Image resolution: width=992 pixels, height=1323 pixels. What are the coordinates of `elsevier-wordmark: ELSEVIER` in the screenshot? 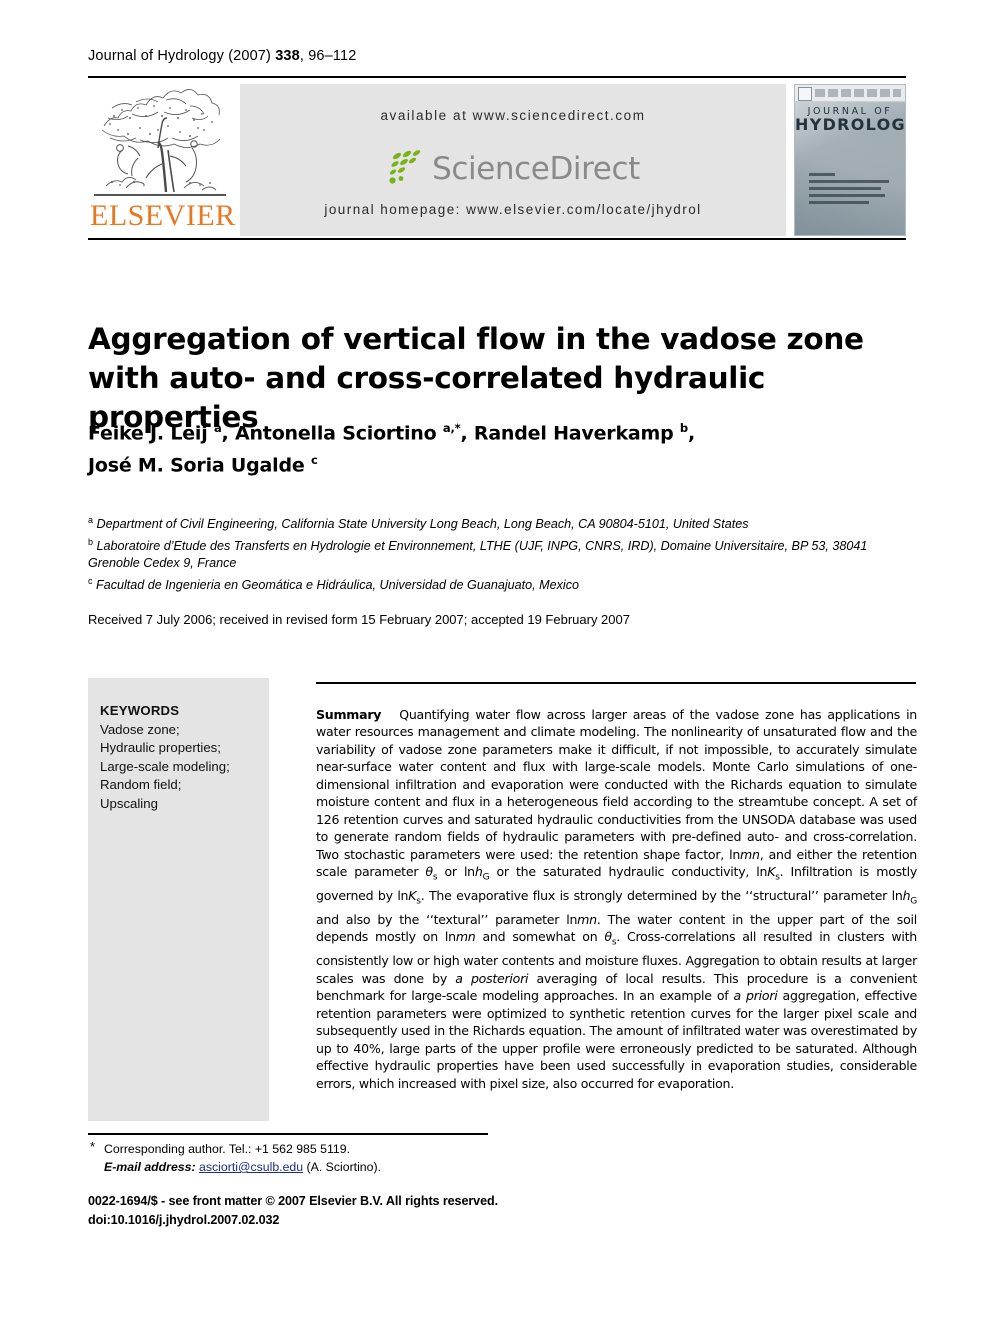 It's located at (163, 215).